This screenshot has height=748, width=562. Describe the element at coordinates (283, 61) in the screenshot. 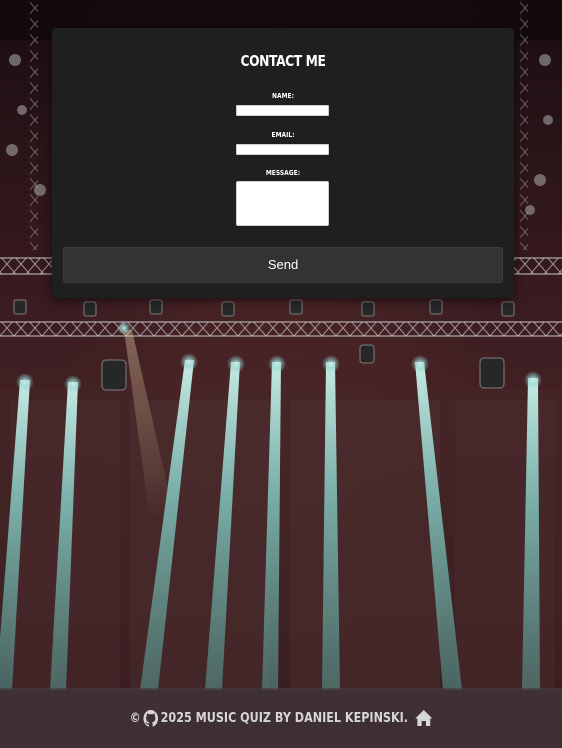

I see `contact-title: Contact me` at that location.